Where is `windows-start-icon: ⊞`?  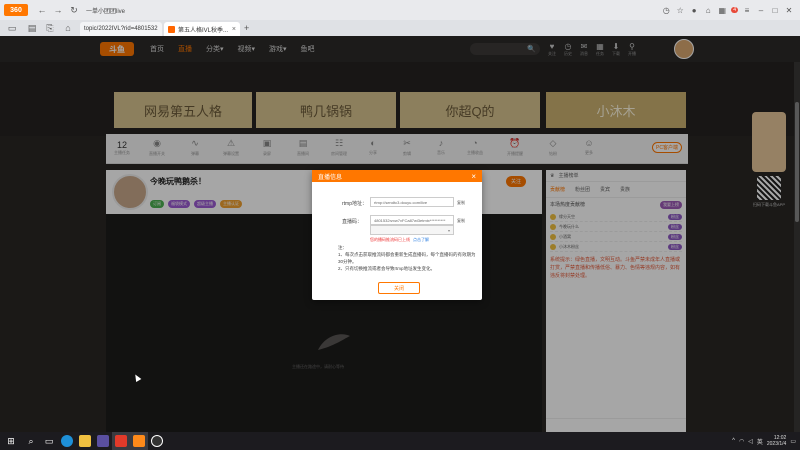
windows-start-icon: ⊞ is located at coordinates (11, 441).